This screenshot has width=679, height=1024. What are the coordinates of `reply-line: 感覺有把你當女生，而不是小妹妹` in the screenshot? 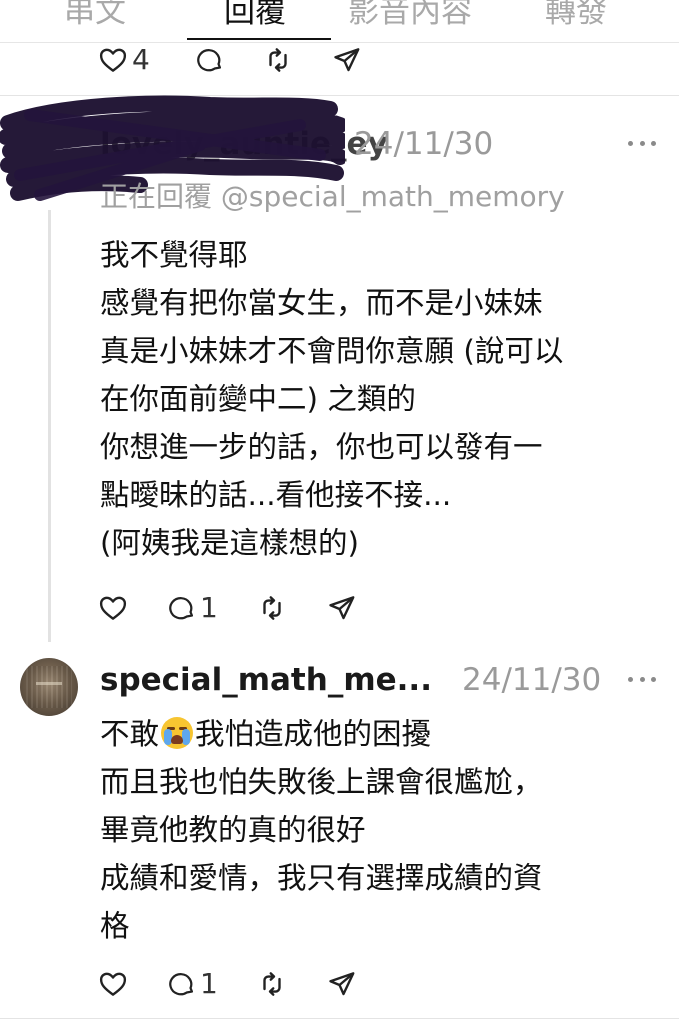 It's located at (321, 303).